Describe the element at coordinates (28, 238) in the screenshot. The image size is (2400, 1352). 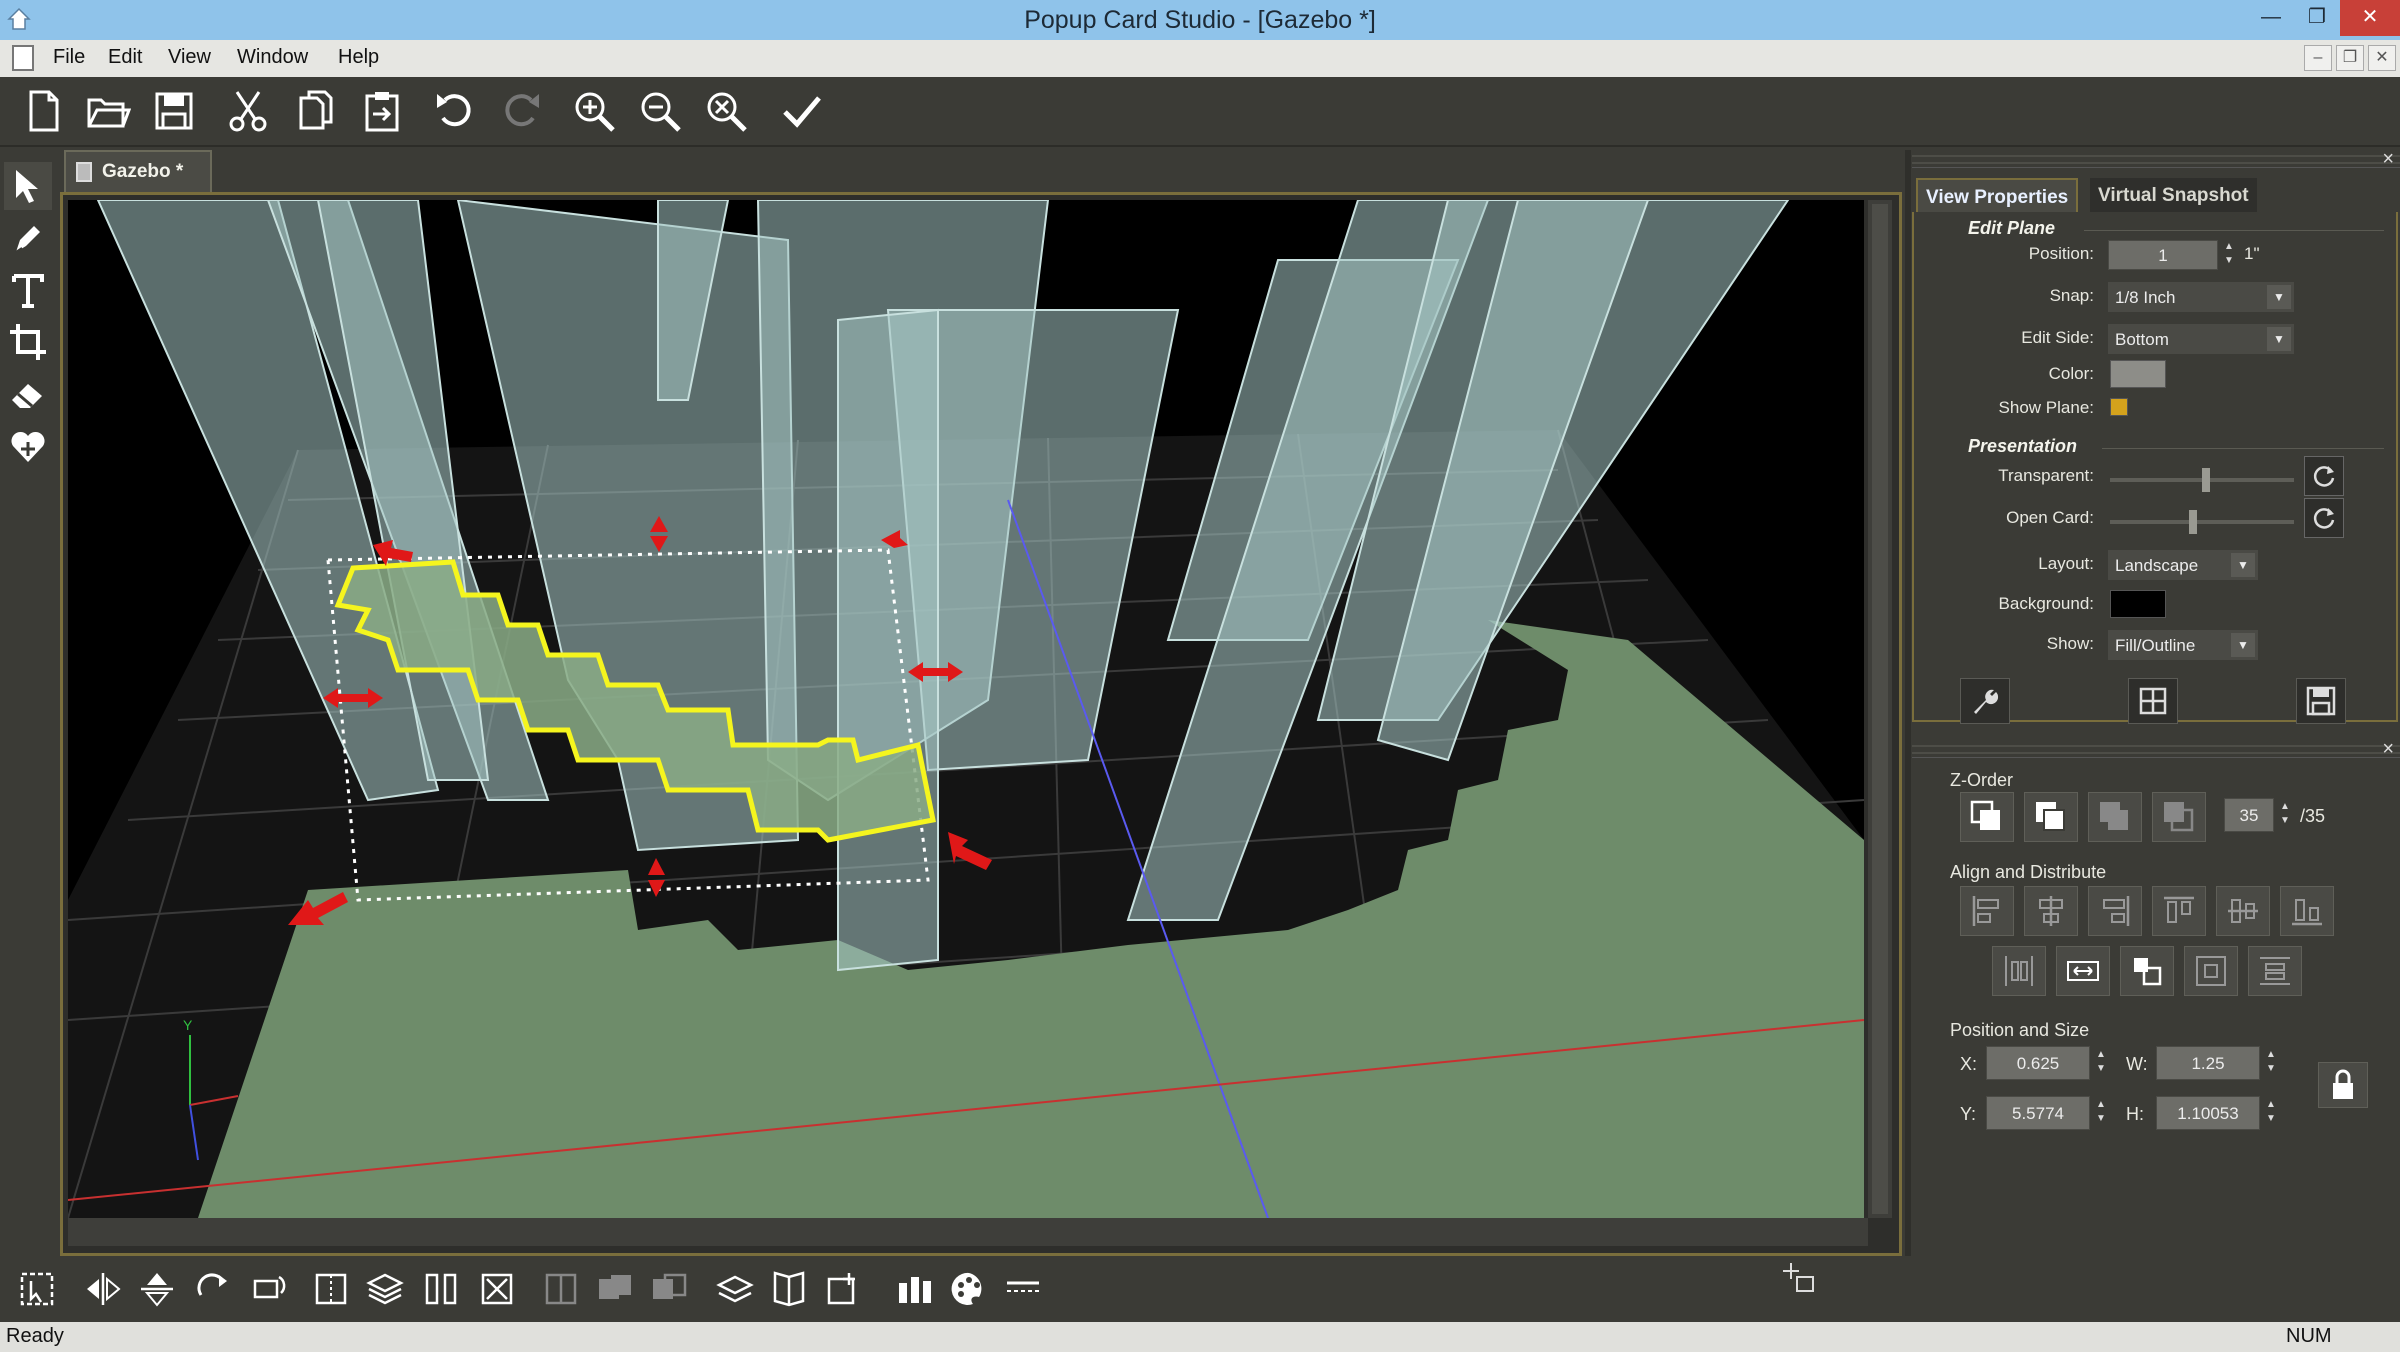
I see `pen-tool` at that location.